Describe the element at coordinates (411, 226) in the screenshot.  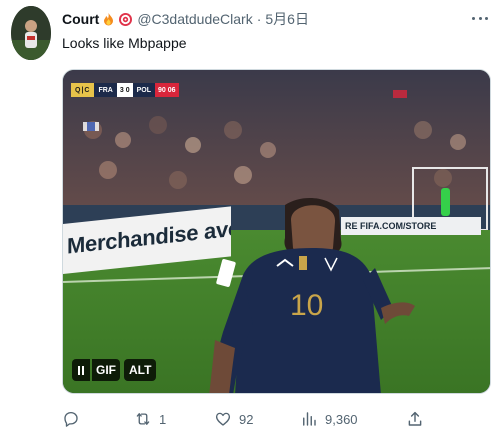
I see `ad-board-right: RE FIFA.COM/STORE` at that location.